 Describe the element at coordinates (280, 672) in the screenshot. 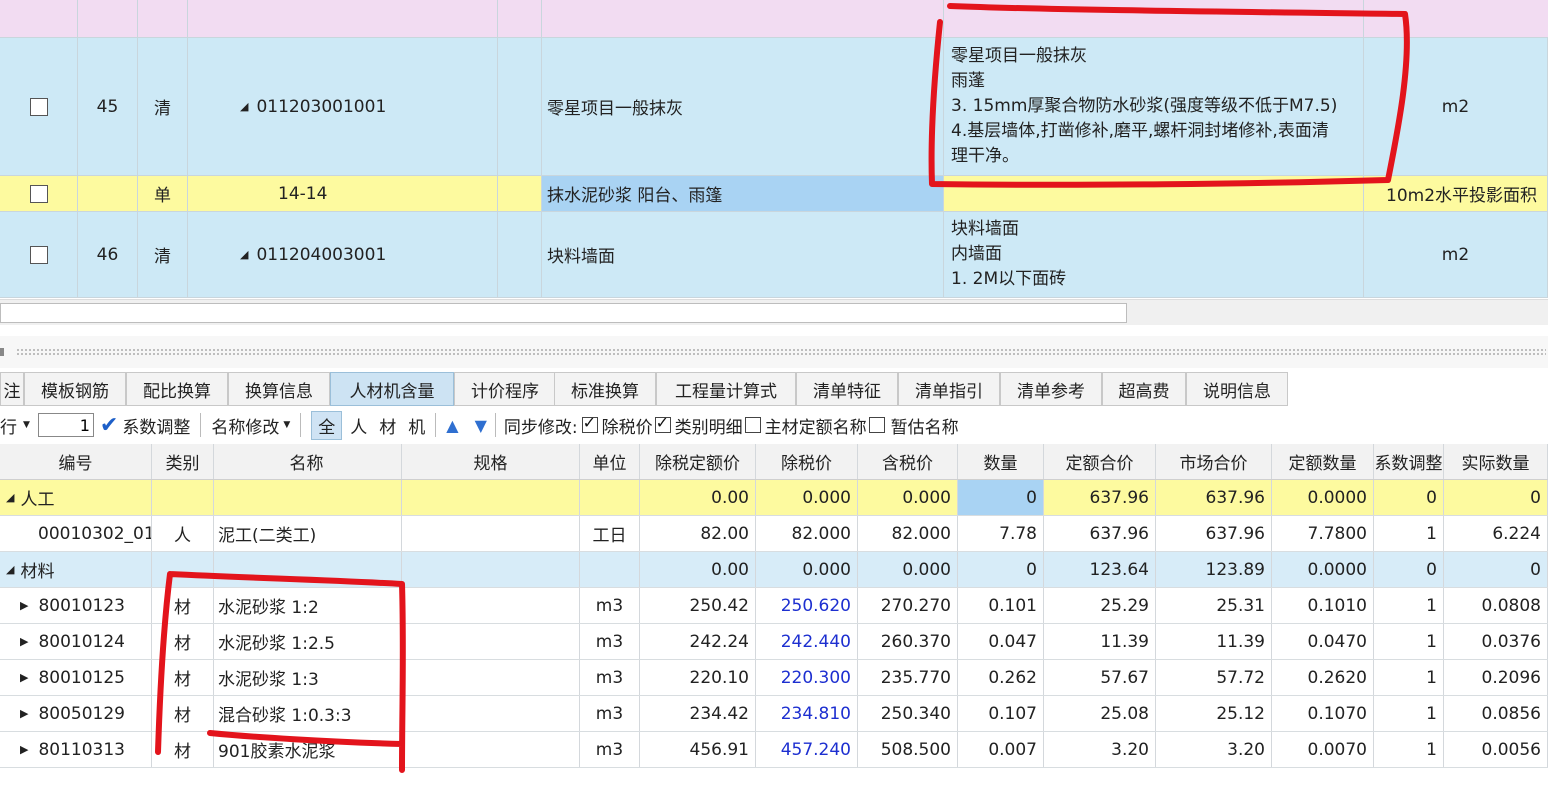

I see `annotation-box-materials` at that location.